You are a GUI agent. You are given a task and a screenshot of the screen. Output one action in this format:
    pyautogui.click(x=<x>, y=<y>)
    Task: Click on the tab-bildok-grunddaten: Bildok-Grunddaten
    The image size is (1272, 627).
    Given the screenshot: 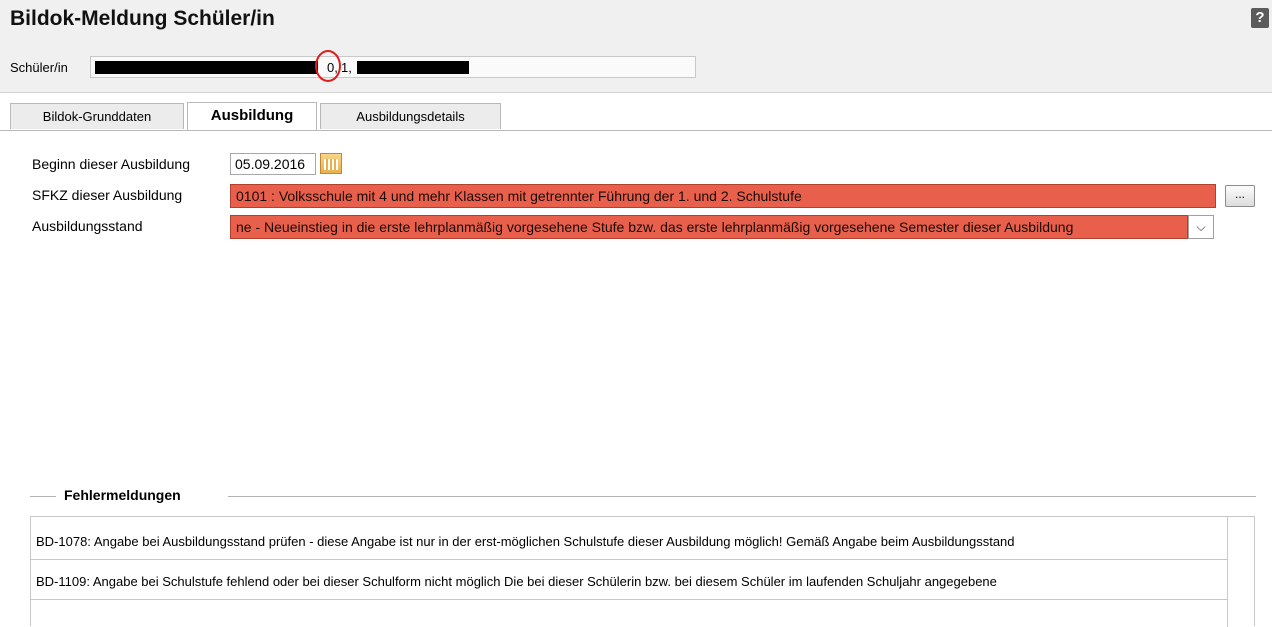 What is the action you would take?
    pyautogui.click(x=97, y=116)
    